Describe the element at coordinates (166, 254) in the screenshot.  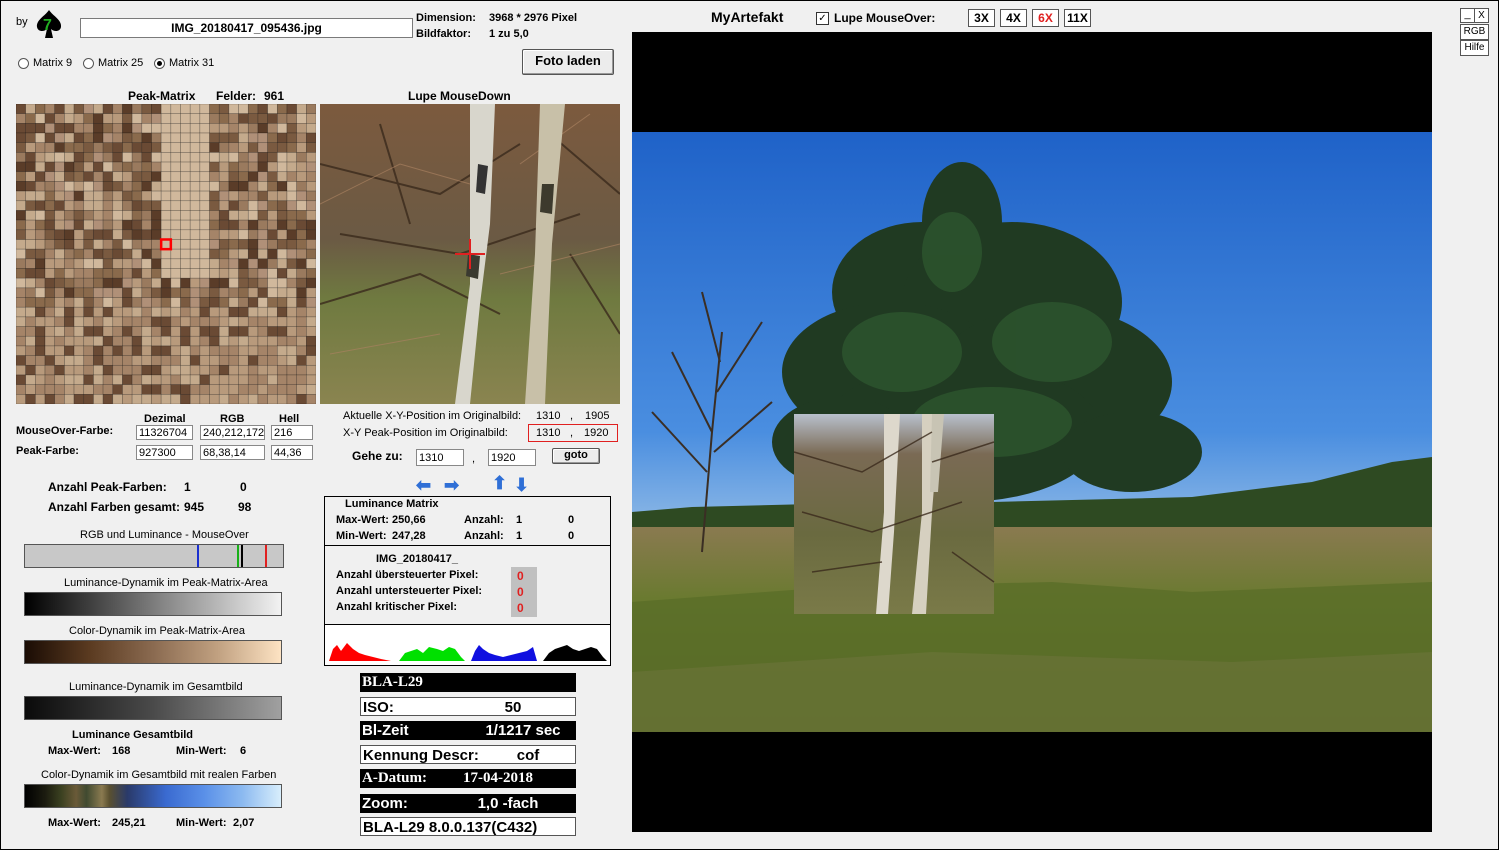
I see `peak-matrix-grid` at that location.